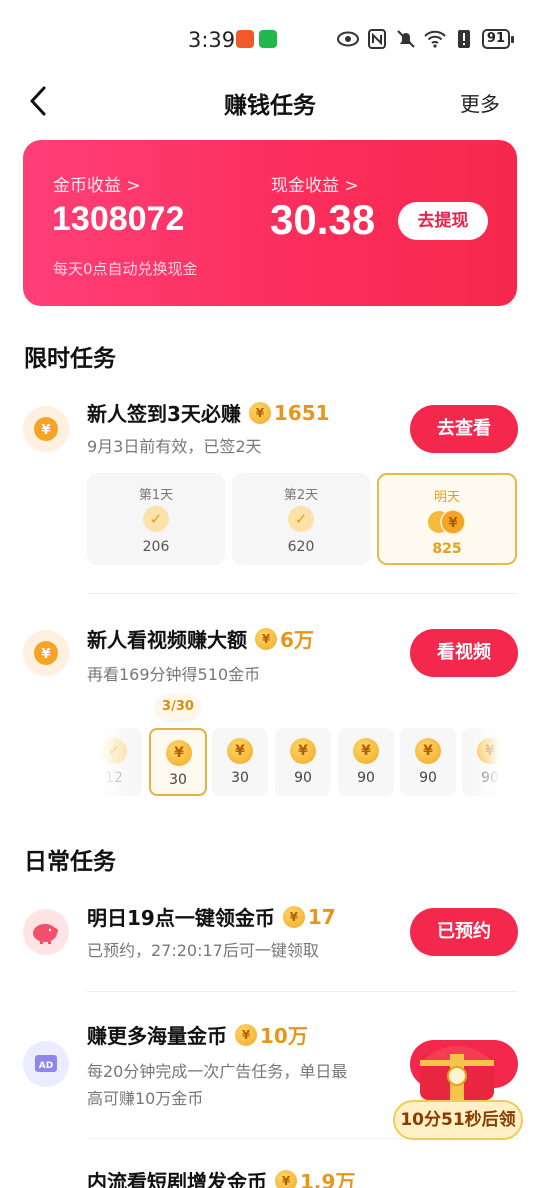 This screenshot has width=540, height=1188. I want to click on svg-text: AD, so click(46, 1066).